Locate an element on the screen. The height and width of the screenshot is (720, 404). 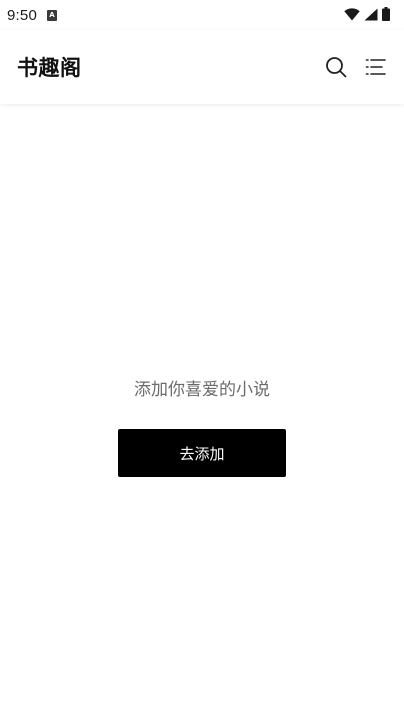
menu-icon is located at coordinates (375, 67).